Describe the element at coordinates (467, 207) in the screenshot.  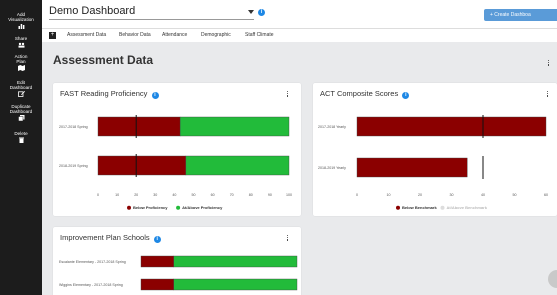
I see `legend-label: At/Above Benchmark` at that location.